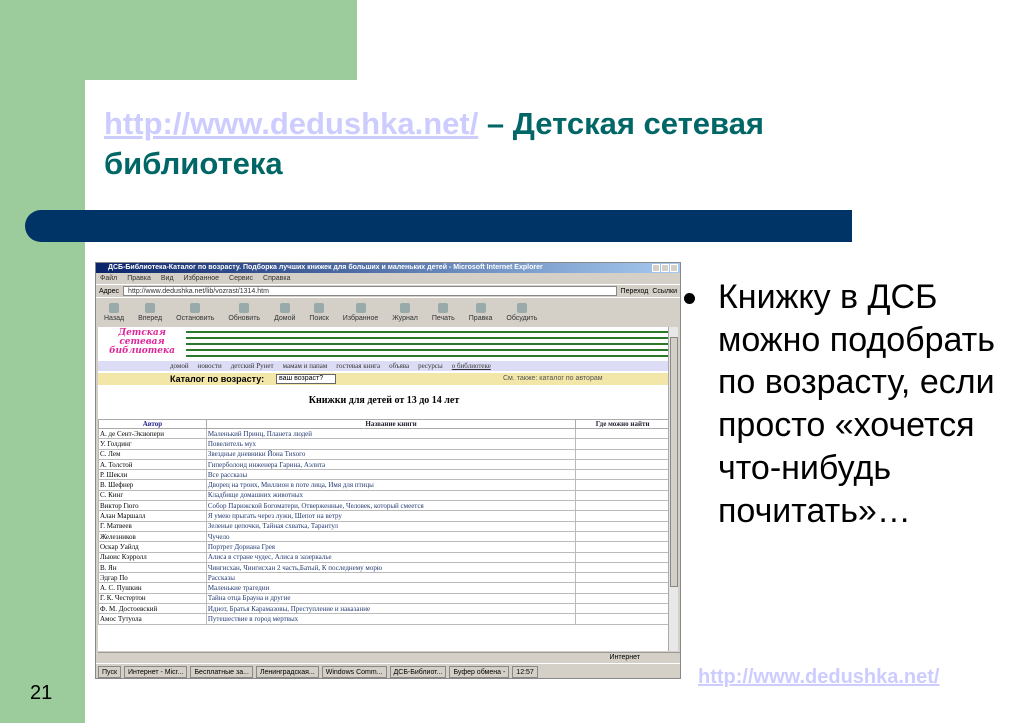 This screenshot has height=723, width=1023. What do you see at coordinates (285, 318) in the screenshot?
I see `toolbar-label: Домой` at bounding box center [285, 318].